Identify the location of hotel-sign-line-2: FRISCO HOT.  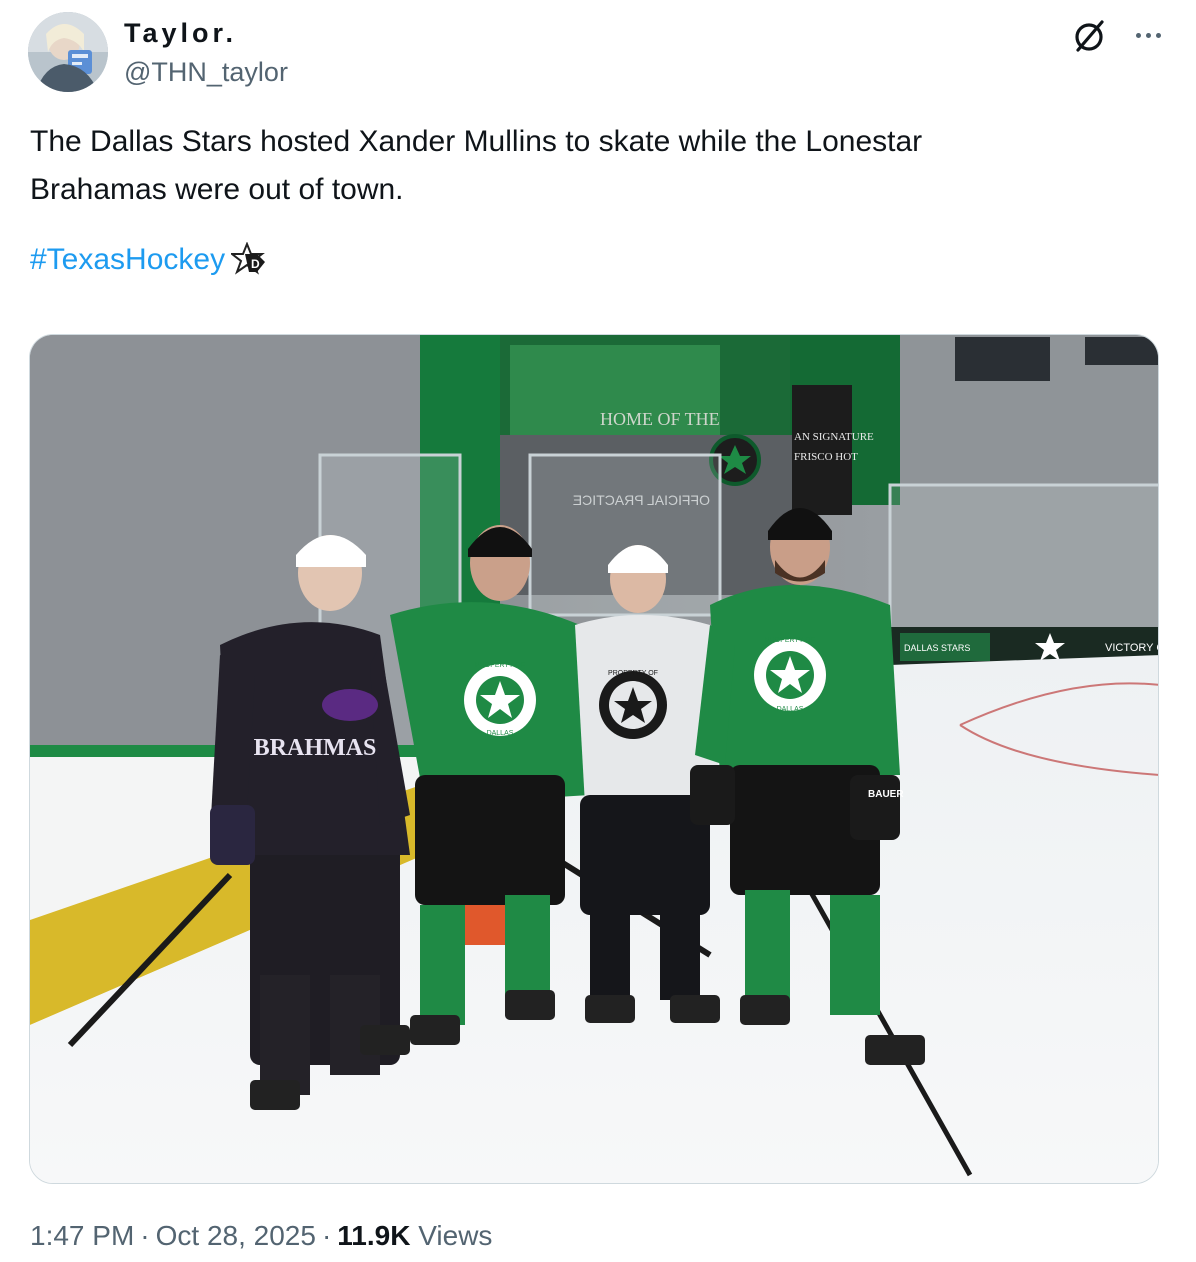
(826, 457).